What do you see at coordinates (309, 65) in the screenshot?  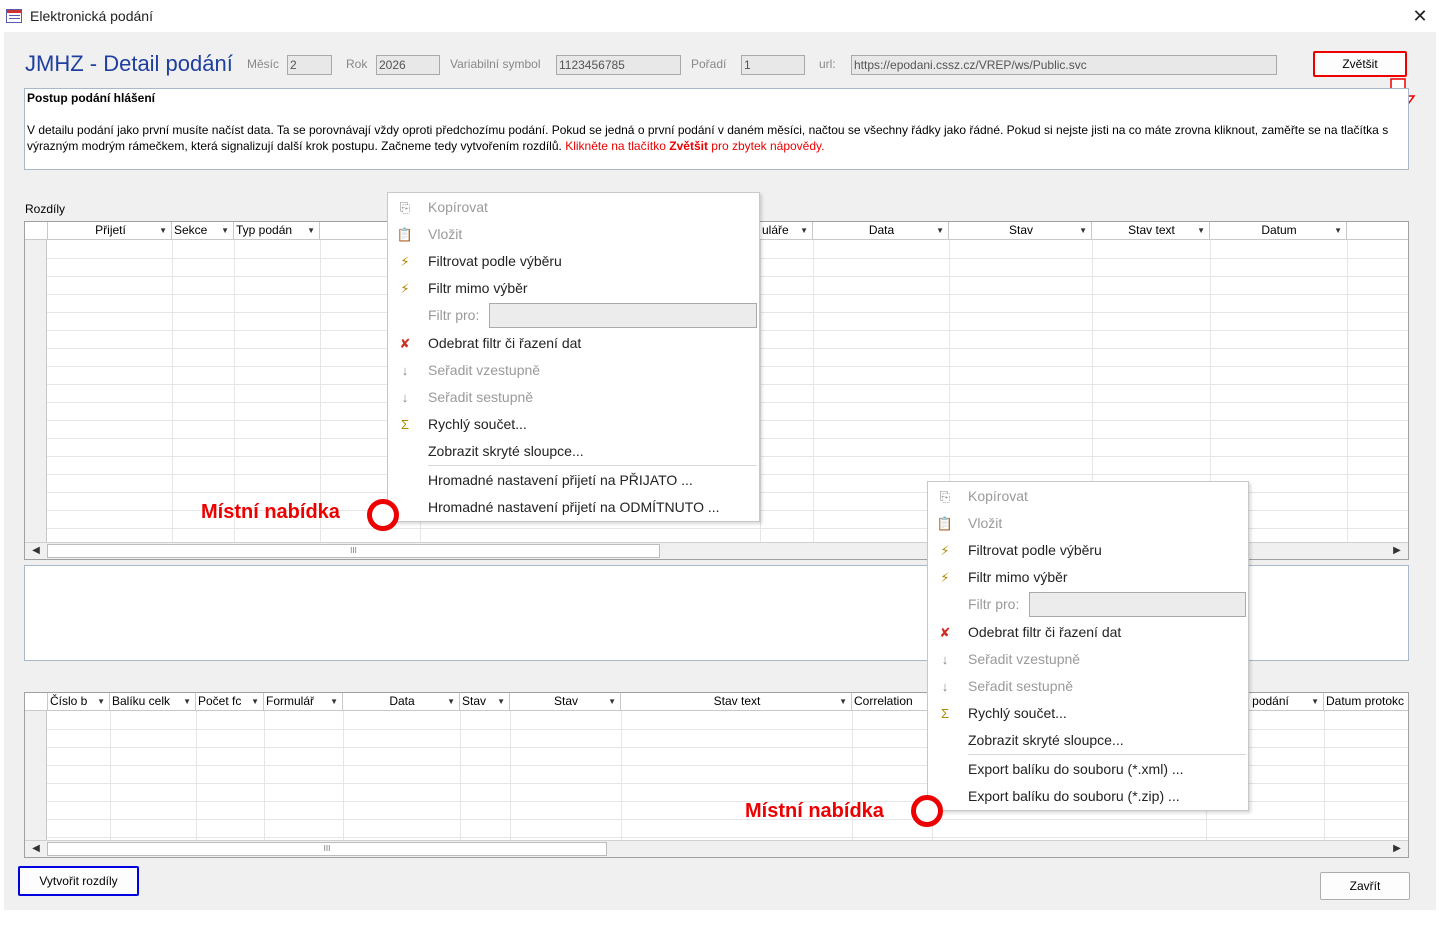 I see `mesic-field: 2` at bounding box center [309, 65].